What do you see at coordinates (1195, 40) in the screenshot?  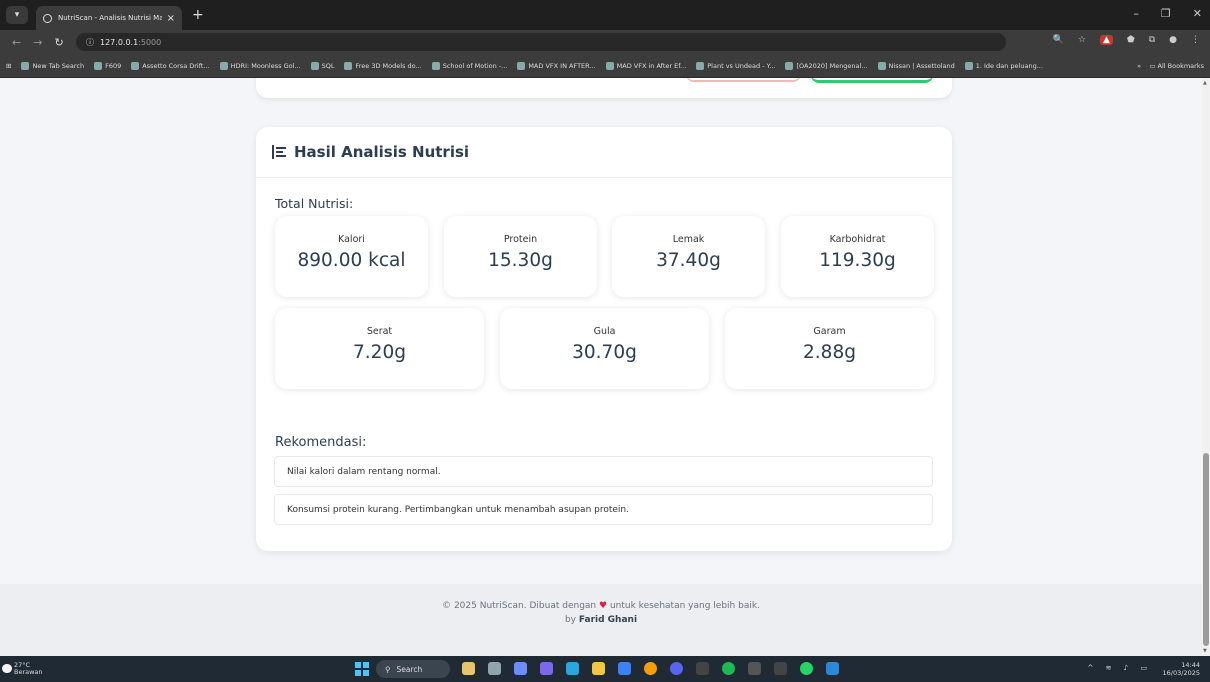 I see `menu-icon: ⋮` at bounding box center [1195, 40].